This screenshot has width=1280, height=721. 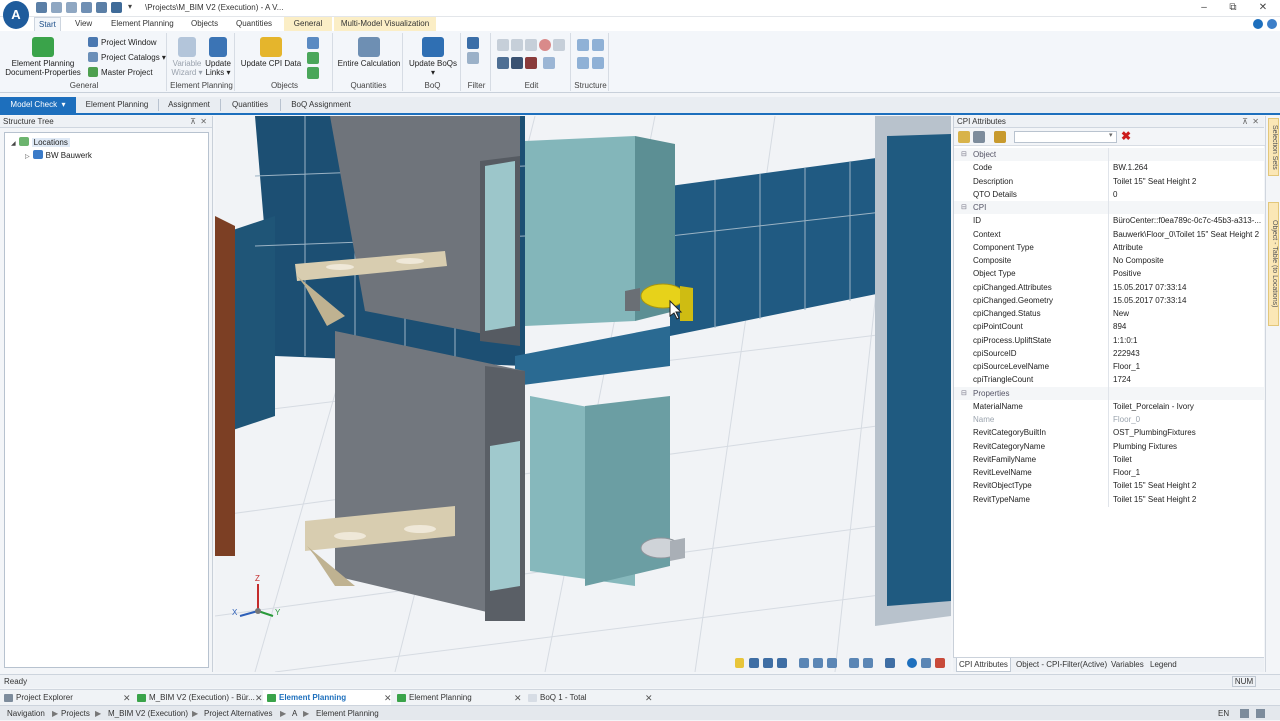 What do you see at coordinates (58, 155) in the screenshot?
I see `tree-item-bw-bauwerk: ▷ BW Bauwerk` at bounding box center [58, 155].